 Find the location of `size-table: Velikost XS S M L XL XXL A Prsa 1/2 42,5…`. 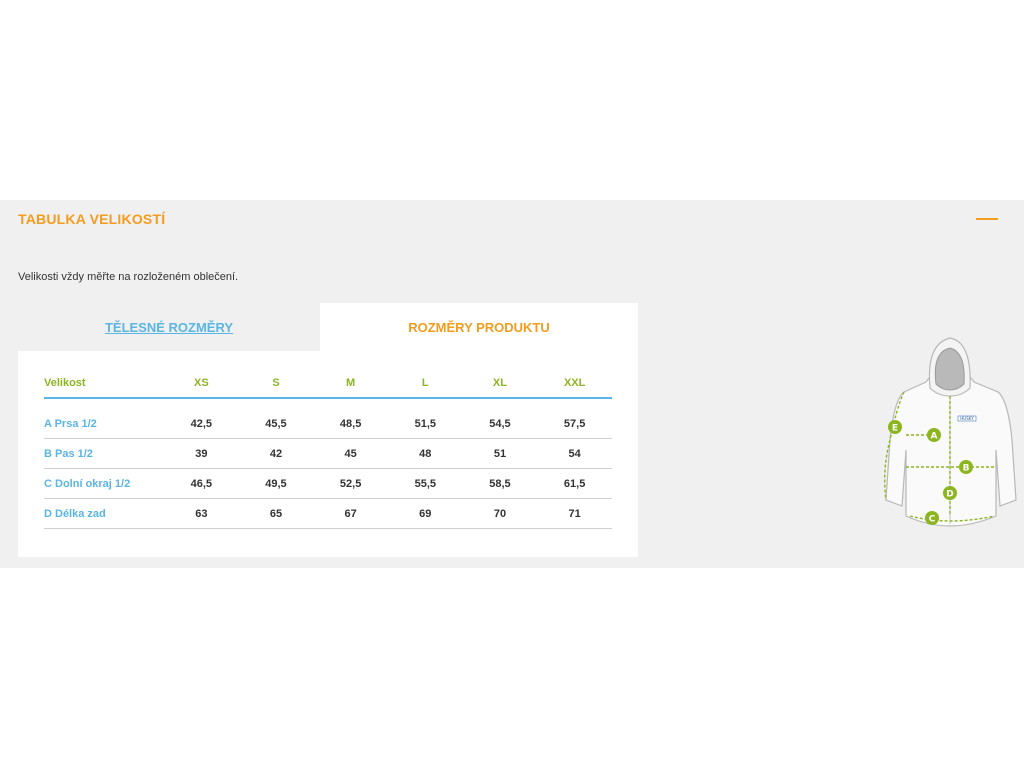

size-table: Velikost XS S M L XL XXL A Prsa 1/2 42,5… is located at coordinates (328, 449).